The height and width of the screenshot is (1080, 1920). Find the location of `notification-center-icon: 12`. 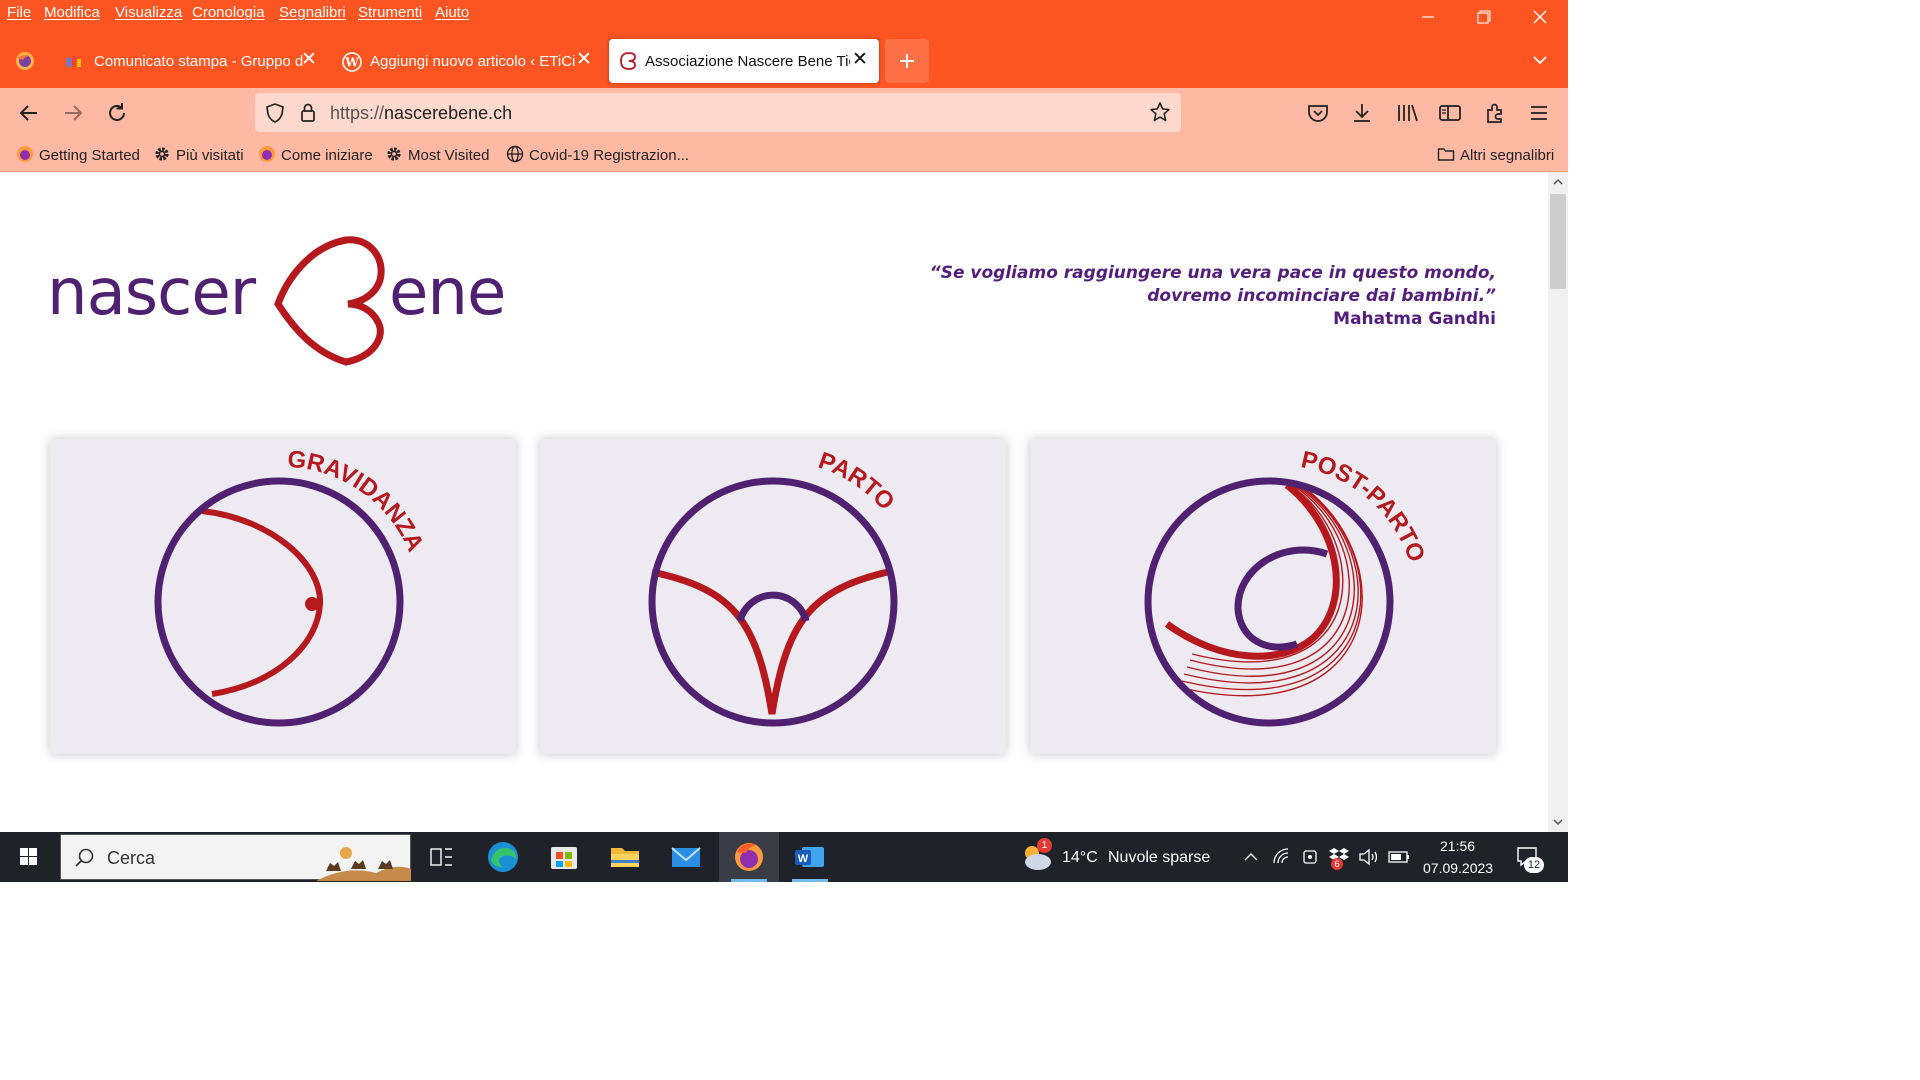

notification-center-icon: 12 is located at coordinates (1529, 859).